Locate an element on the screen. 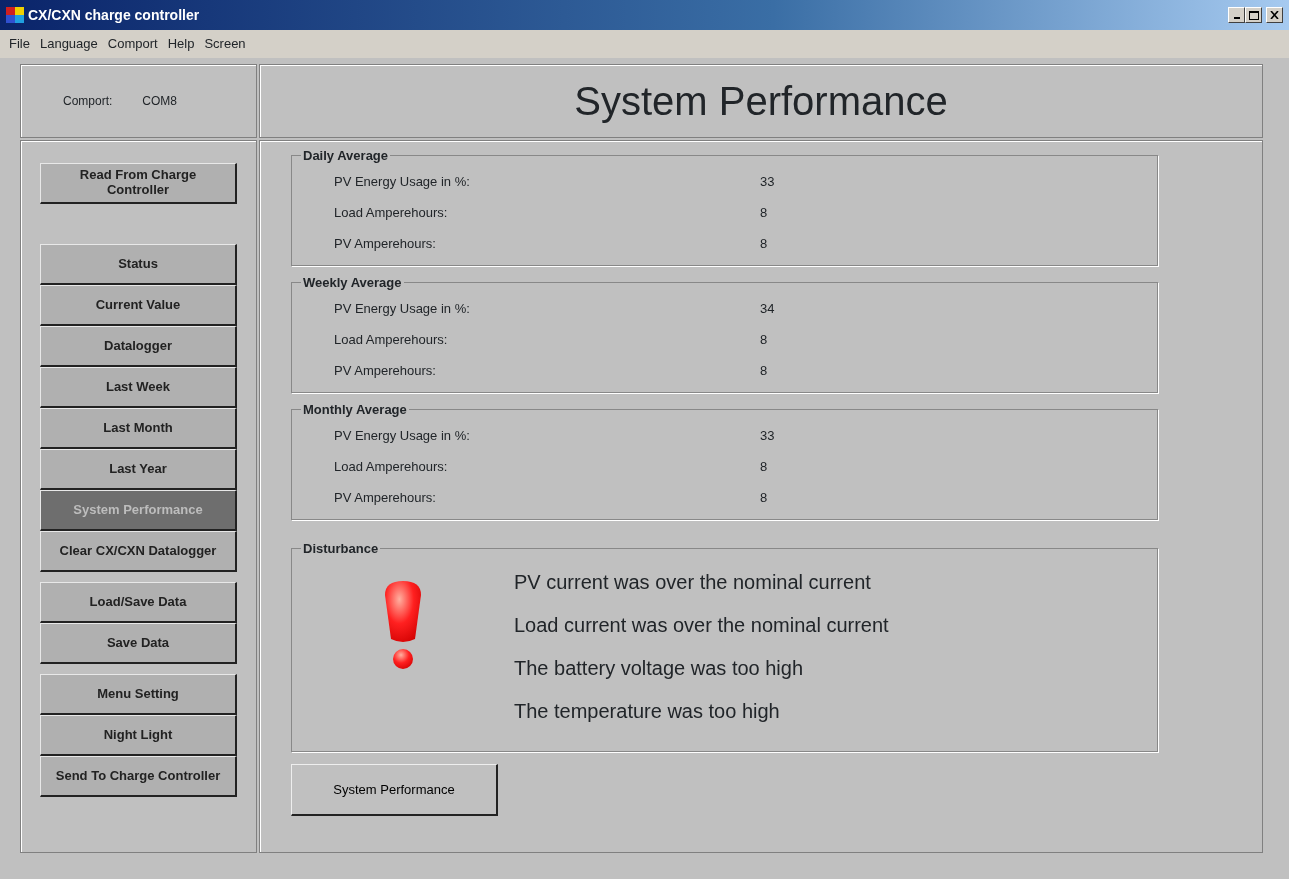 The image size is (1289, 879). menu-item: Screen is located at coordinates (225, 44).